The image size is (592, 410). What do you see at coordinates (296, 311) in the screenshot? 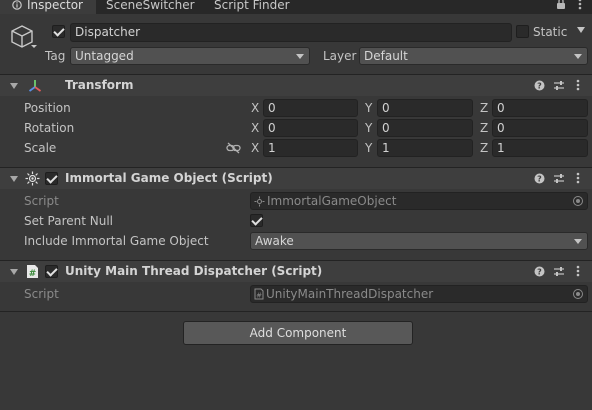
I see `components-divider` at bounding box center [296, 311].